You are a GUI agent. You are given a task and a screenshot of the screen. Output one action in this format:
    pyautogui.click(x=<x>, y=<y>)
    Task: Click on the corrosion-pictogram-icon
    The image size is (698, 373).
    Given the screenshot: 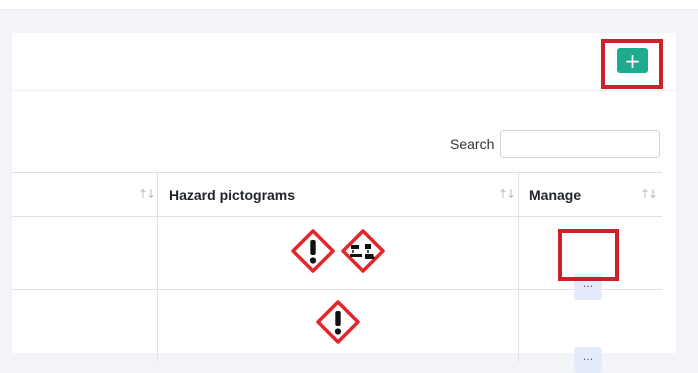 What is the action you would take?
    pyautogui.click(x=363, y=251)
    